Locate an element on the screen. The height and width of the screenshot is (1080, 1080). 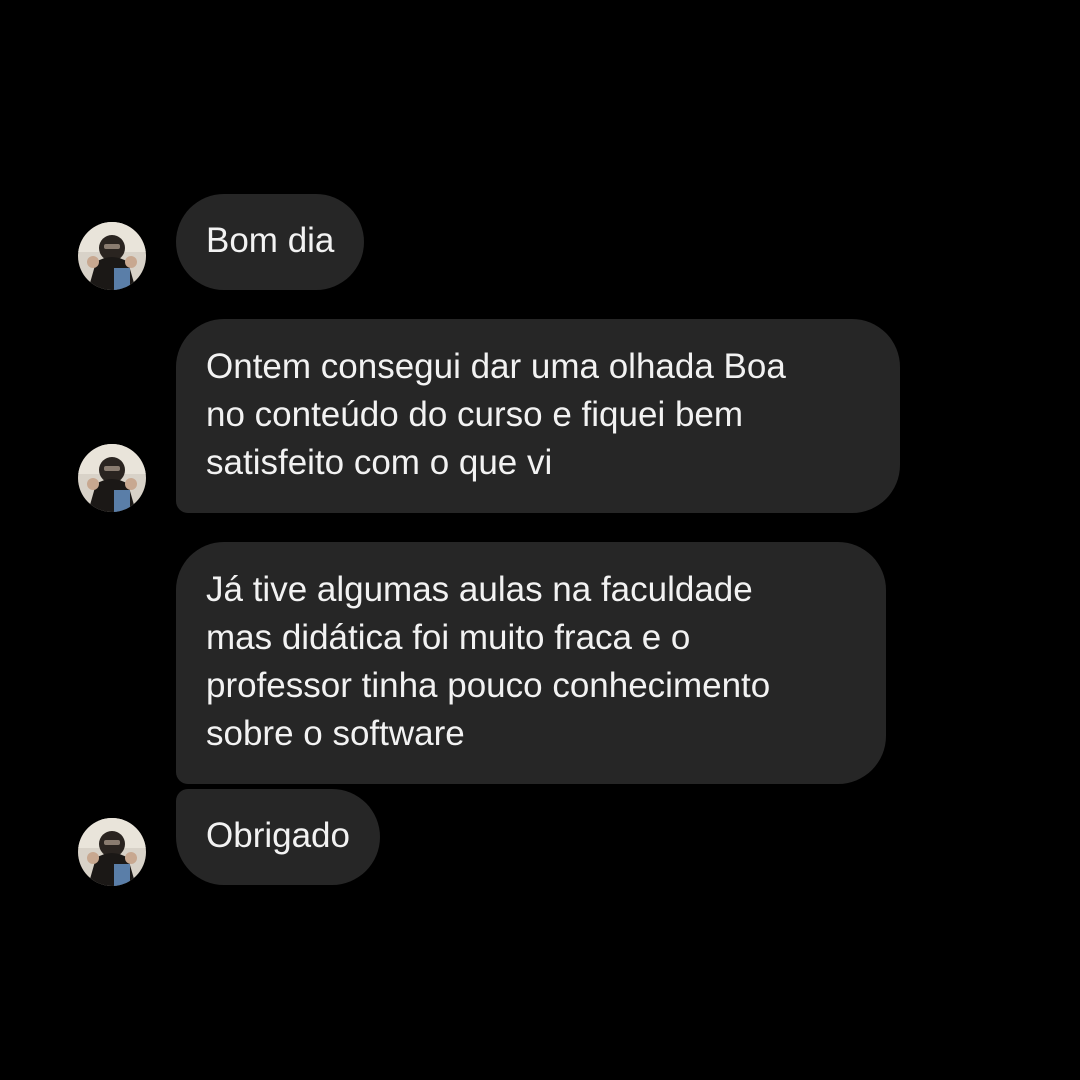
message-text: Bom dia is located at coordinates (270, 240).